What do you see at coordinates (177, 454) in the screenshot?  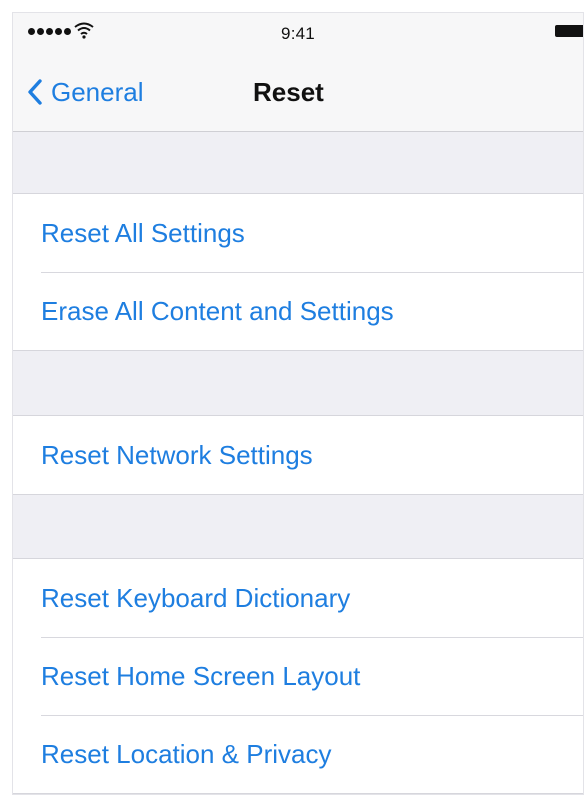 I see `row-label: Reset Network Settings` at bounding box center [177, 454].